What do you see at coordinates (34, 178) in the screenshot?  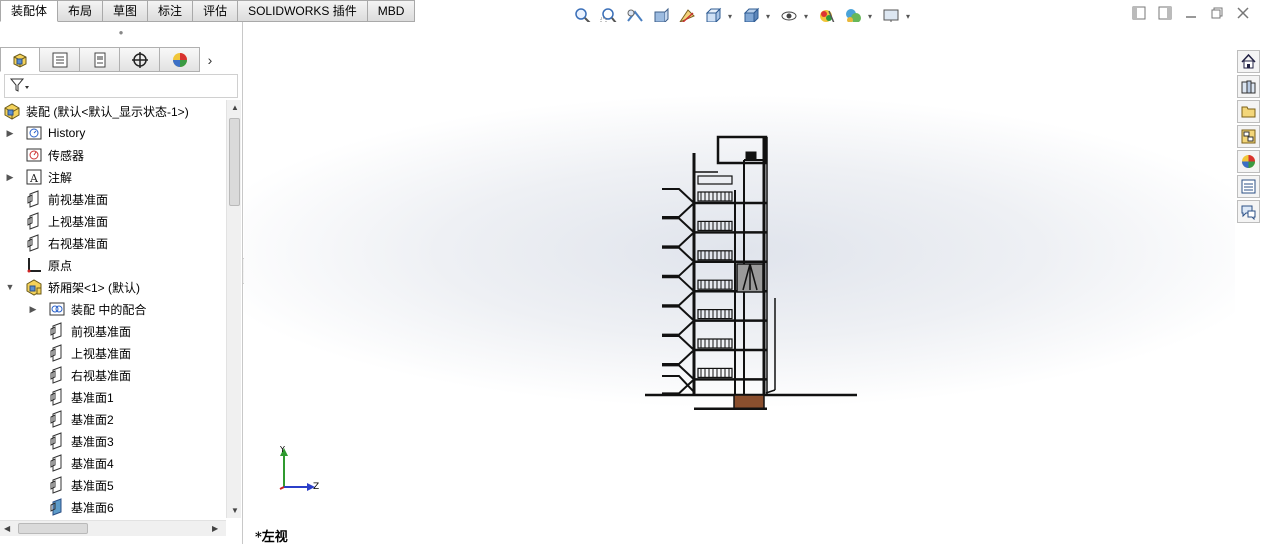 I see `svg-text: A` at bounding box center [34, 178].